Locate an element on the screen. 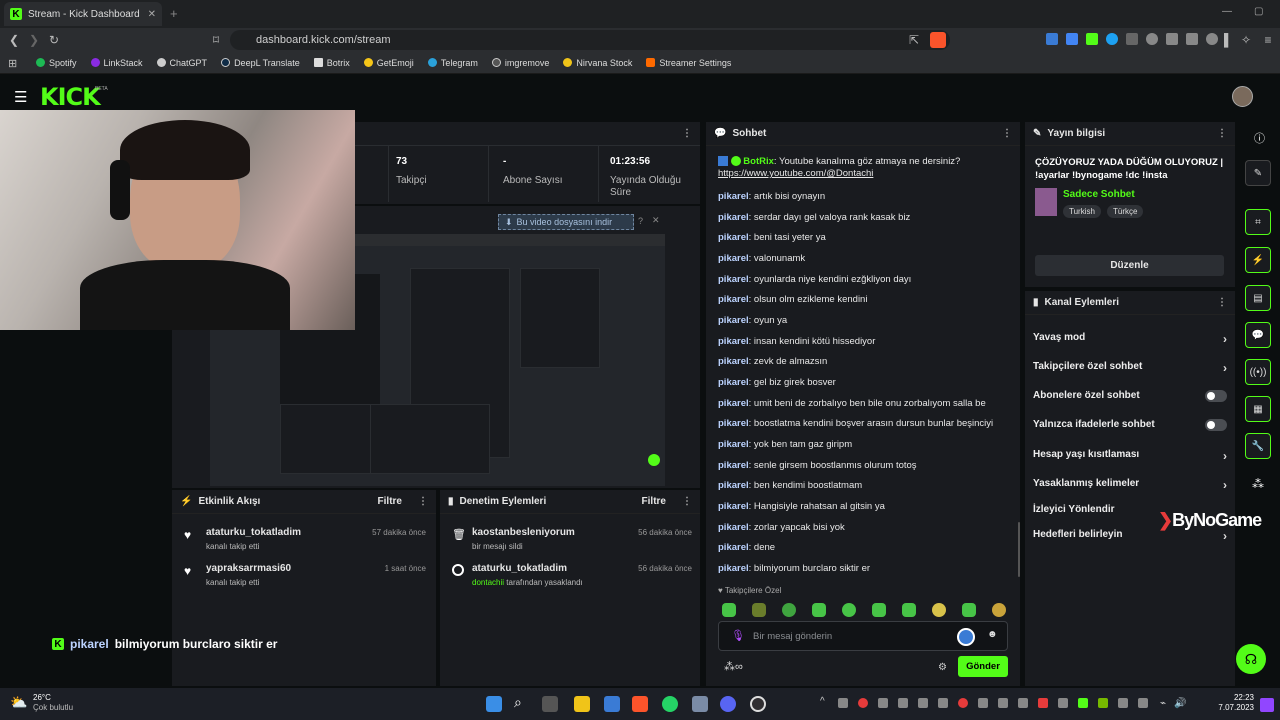 The width and height of the screenshot is (1280, 720). browser-tab: K Stream - Kick Dashboard ✕ is located at coordinates (83, 14).